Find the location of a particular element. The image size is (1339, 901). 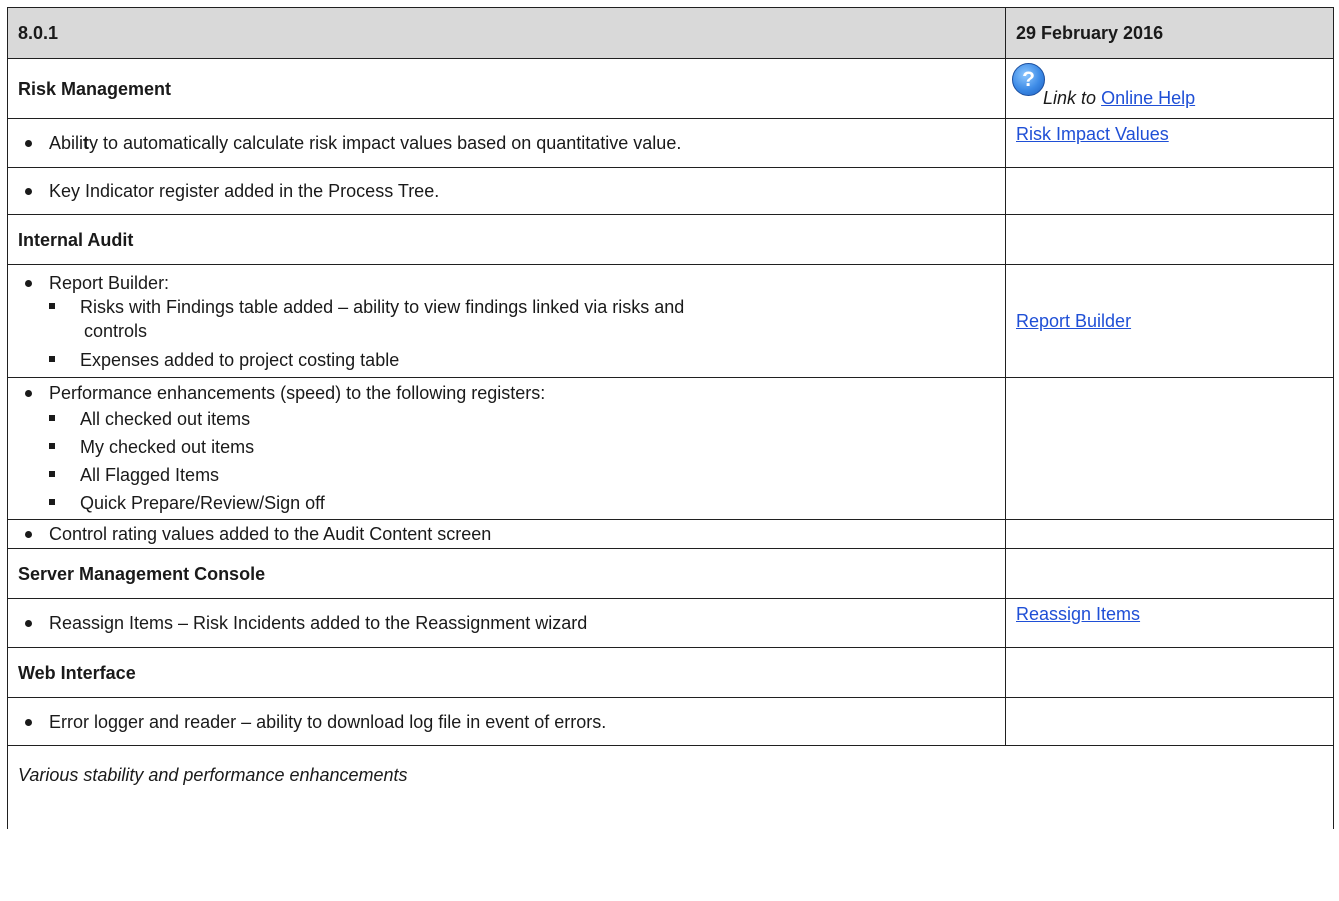

risk-impact-link-cell: Risk Impact Values is located at coordinates (1169, 143).